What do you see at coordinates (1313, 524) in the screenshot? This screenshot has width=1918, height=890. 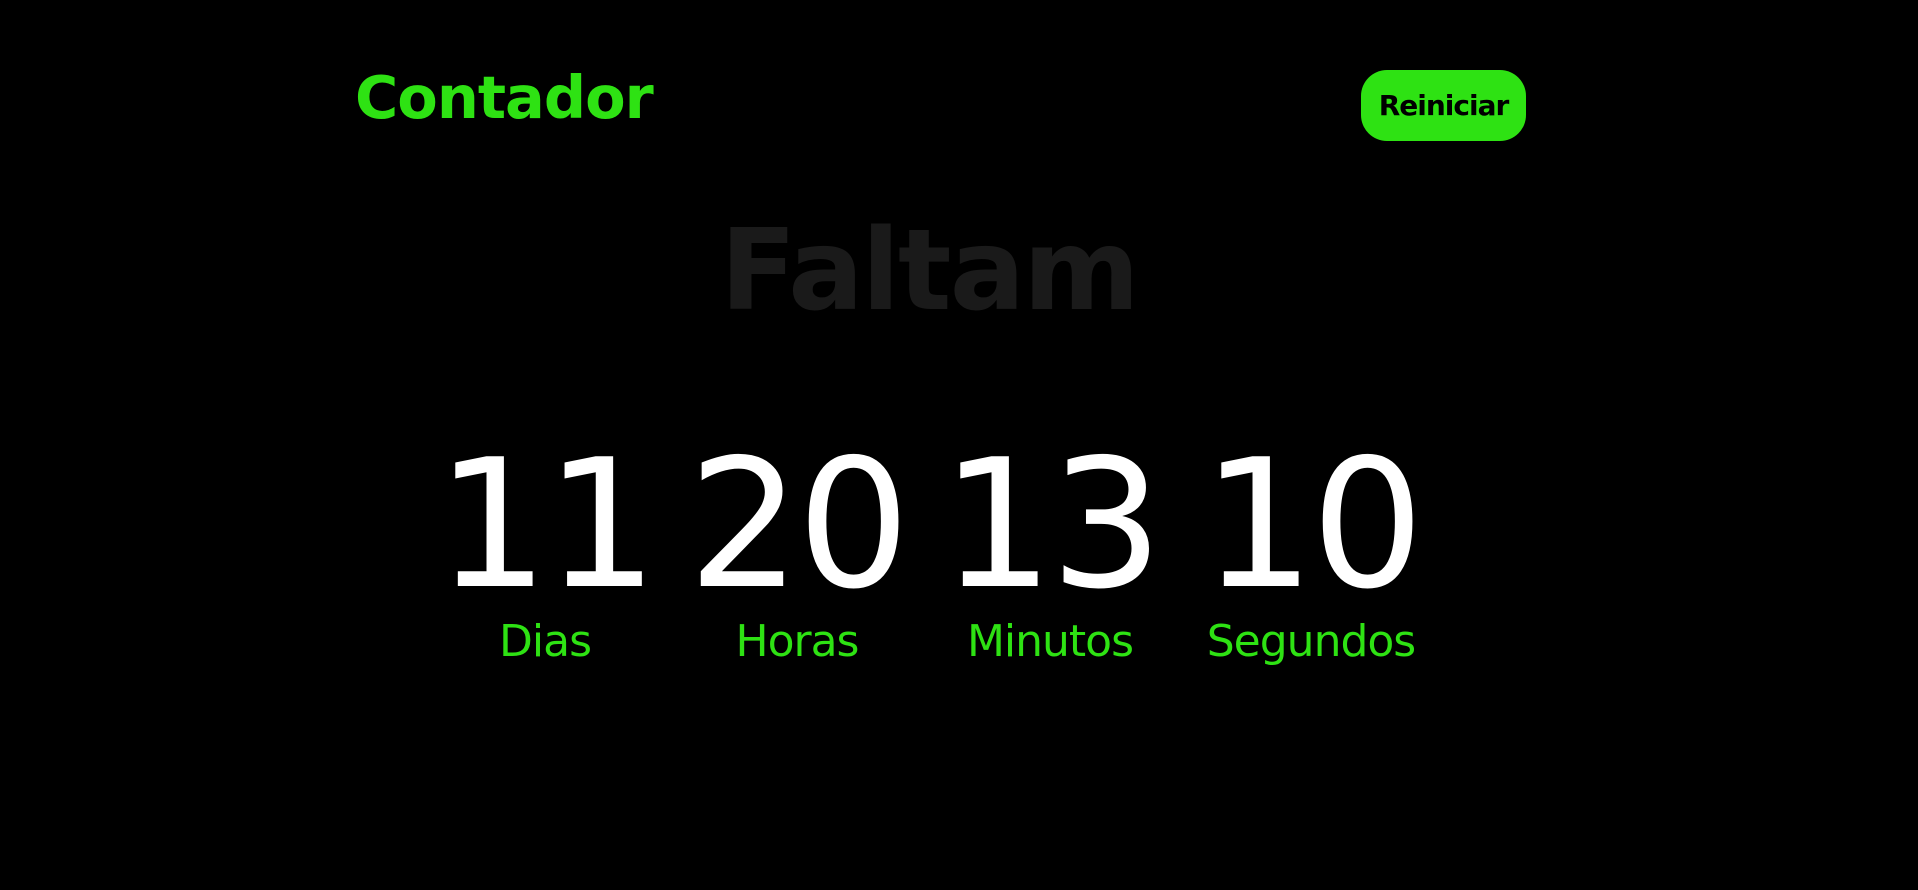 I see `seconds-value: 10` at bounding box center [1313, 524].